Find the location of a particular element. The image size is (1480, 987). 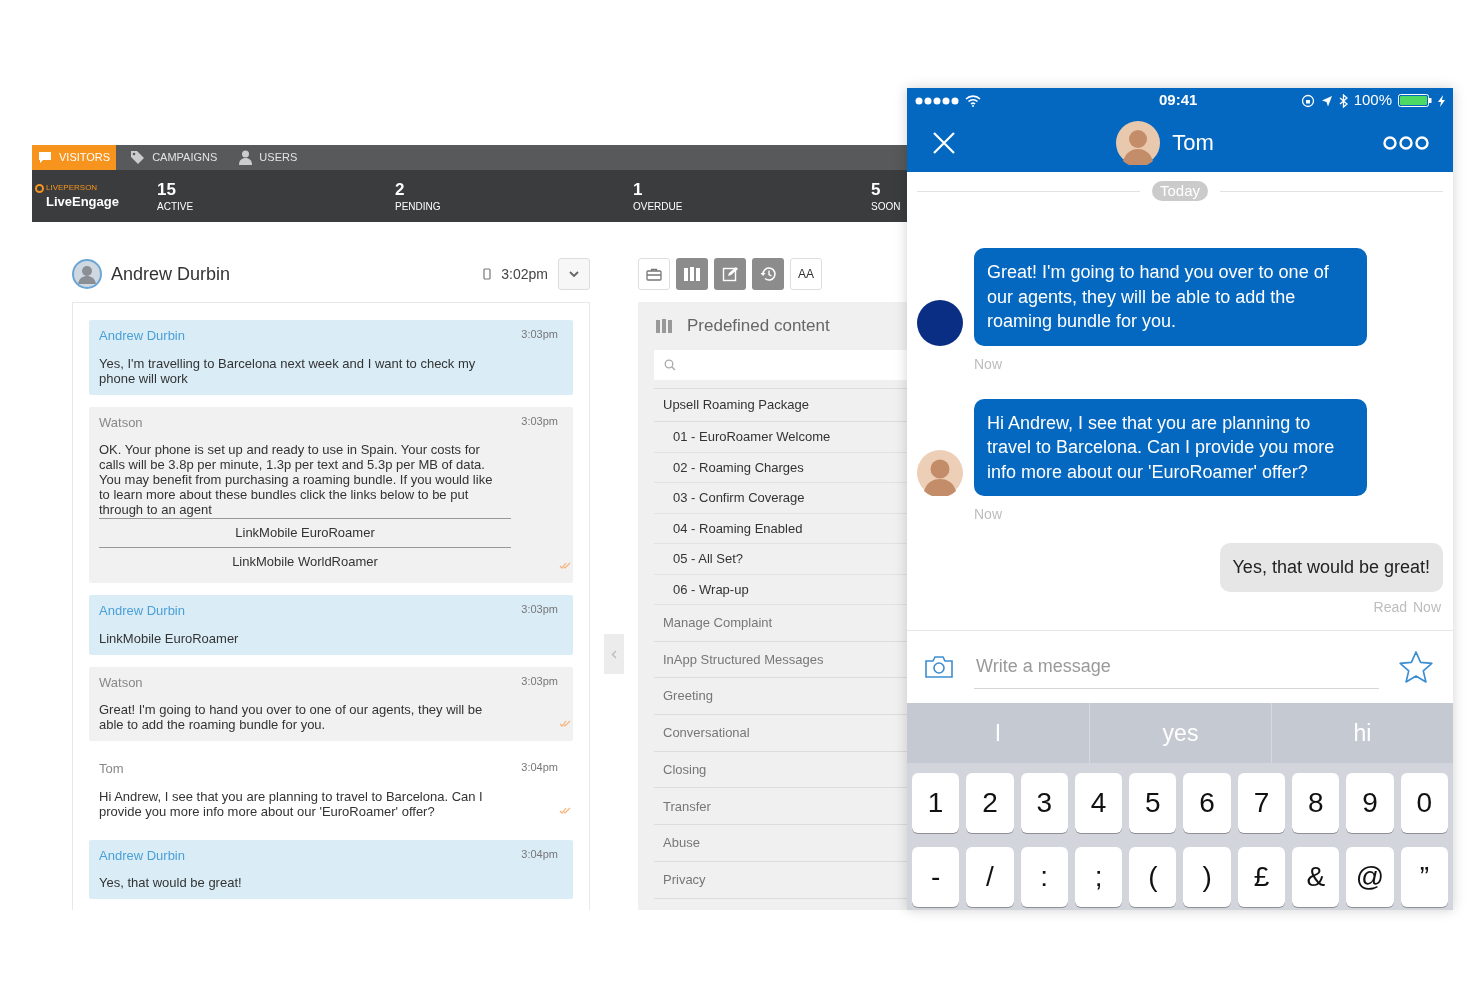

battery-percent: 100% is located at coordinates (1372, 100).